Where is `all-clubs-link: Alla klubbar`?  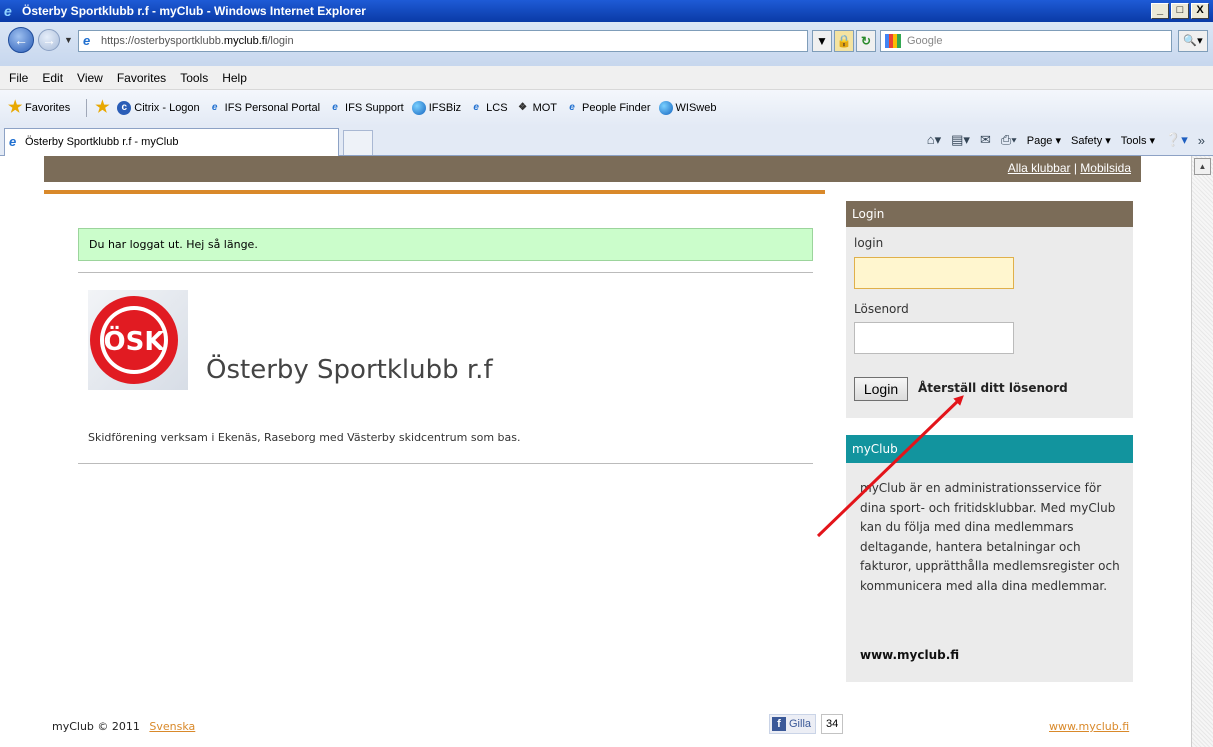
all-clubs-link: Alla klubbar is located at coordinates (1039, 168).